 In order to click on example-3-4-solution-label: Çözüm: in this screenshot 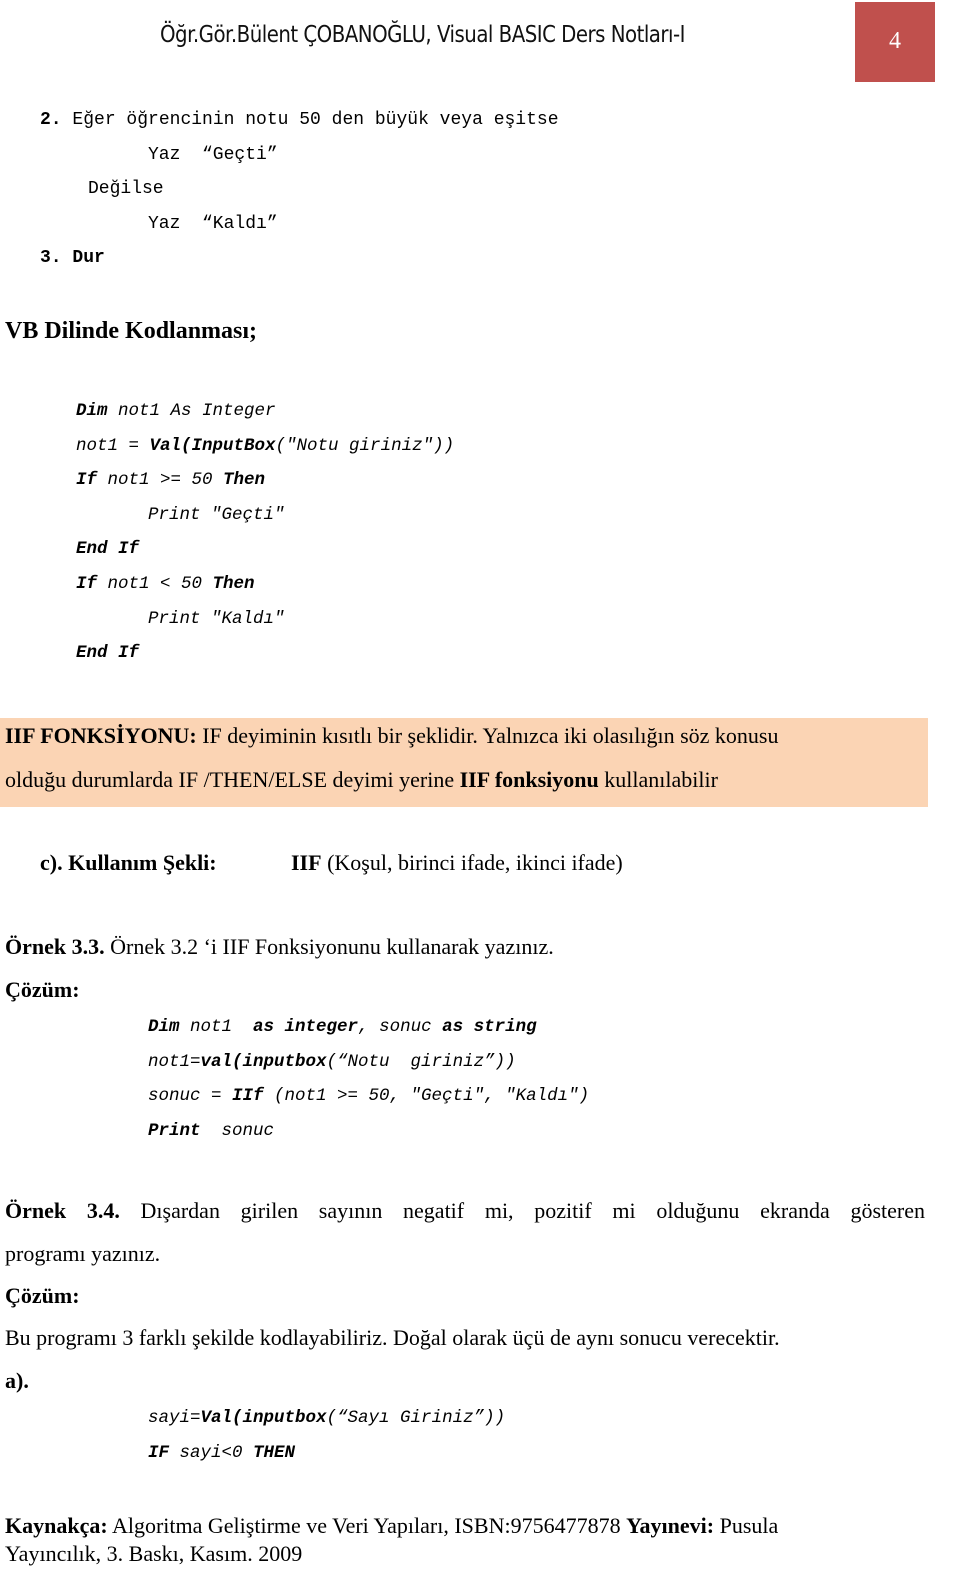, I will do `click(42, 1295)`.